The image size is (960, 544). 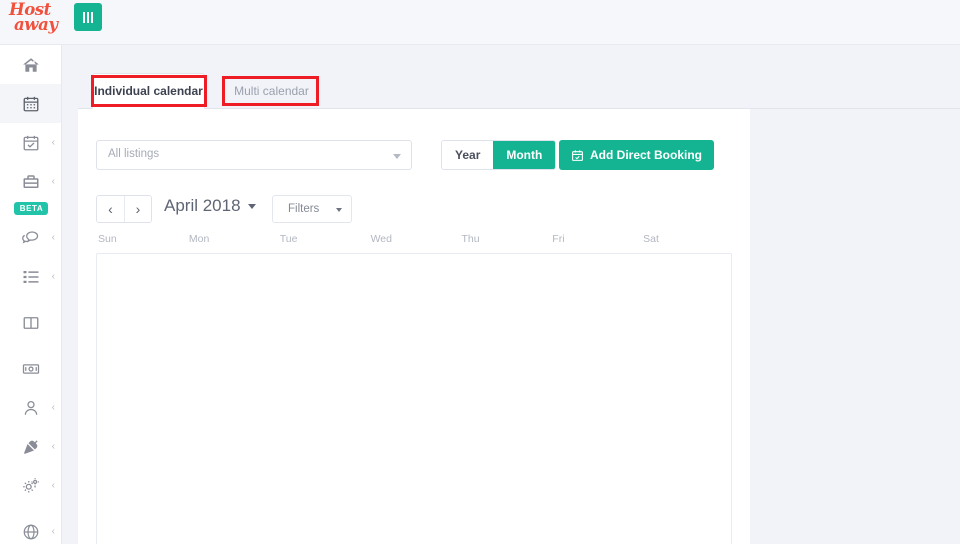 What do you see at coordinates (31, 532) in the screenshot?
I see `globe-icon` at bounding box center [31, 532].